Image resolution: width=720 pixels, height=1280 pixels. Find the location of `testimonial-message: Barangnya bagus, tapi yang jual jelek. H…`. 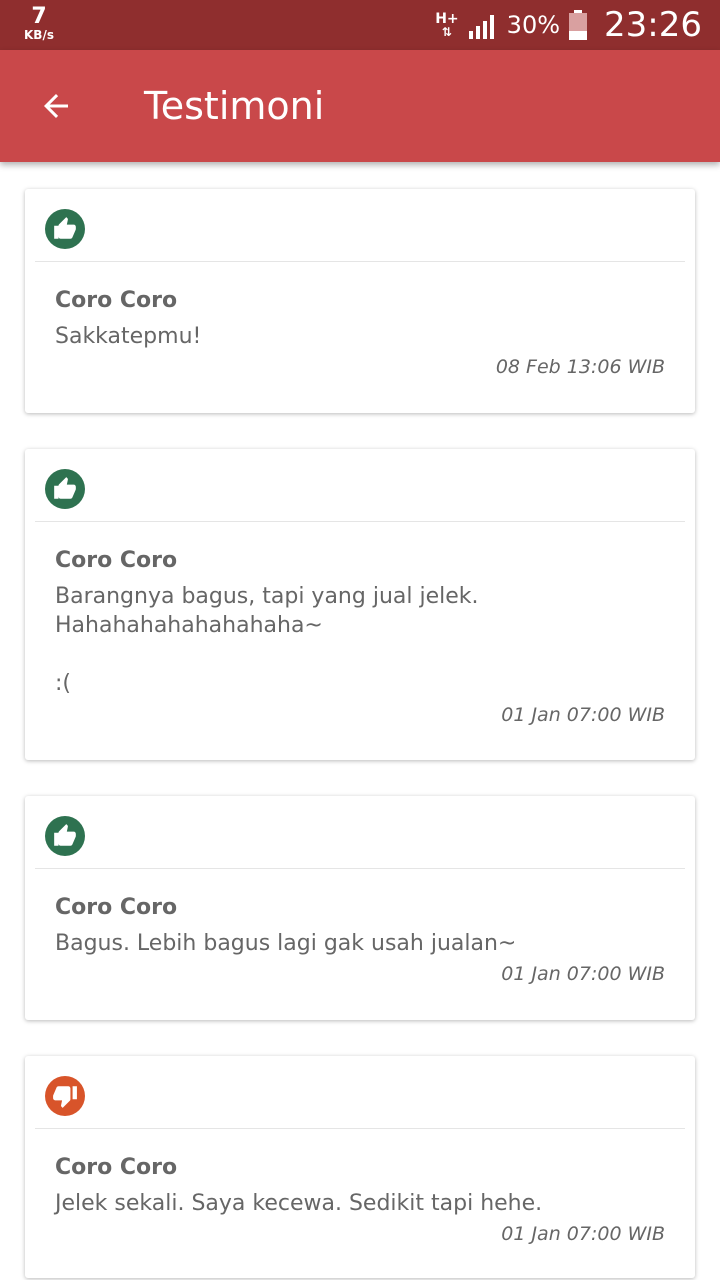

testimonial-message: Barangnya bagus, tapi yang jual jelek. H… is located at coordinates (267, 640).